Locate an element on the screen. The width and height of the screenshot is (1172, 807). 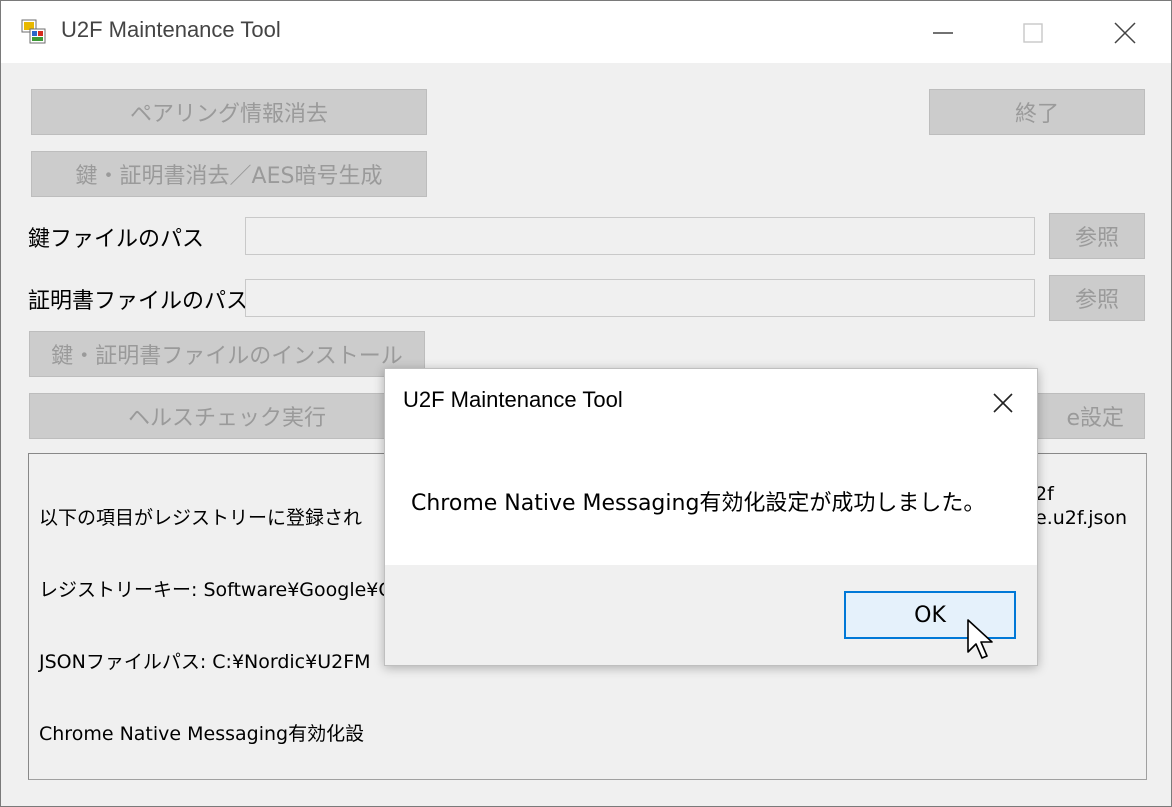
install-files-button: 鍵・証明書ファイルのインストール is located at coordinates (227, 354).